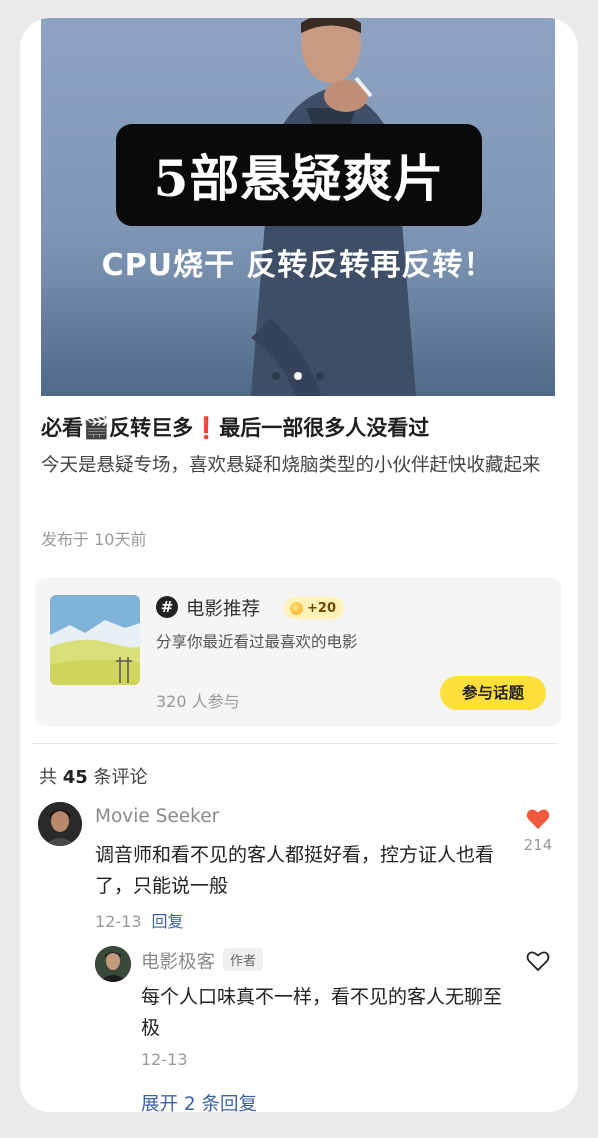 This screenshot has height=1138, width=598. Describe the element at coordinates (295, 743) in the screenshot. I see `divider` at that location.